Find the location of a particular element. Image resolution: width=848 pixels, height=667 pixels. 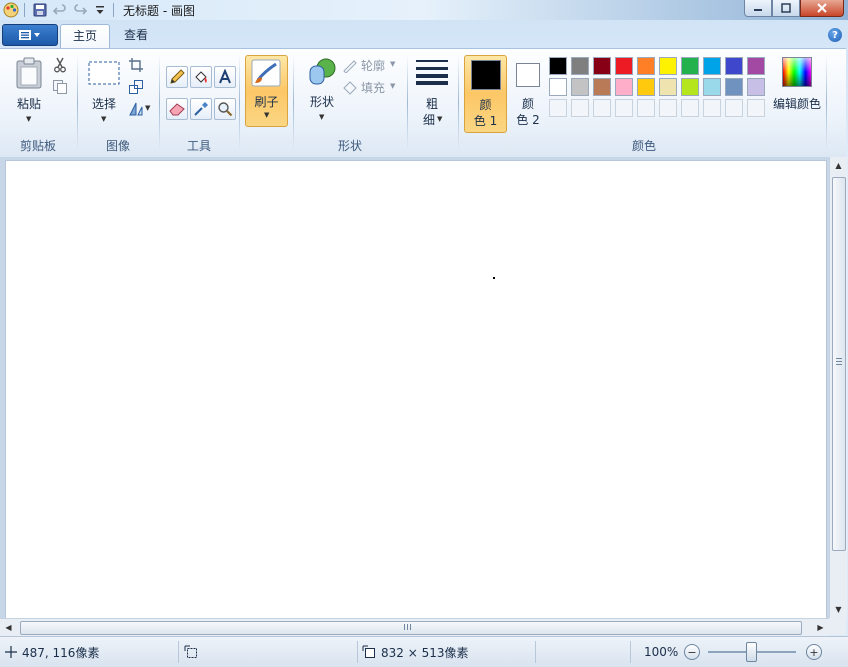

customize-qat-dropdown-icon is located at coordinates (100, 10).